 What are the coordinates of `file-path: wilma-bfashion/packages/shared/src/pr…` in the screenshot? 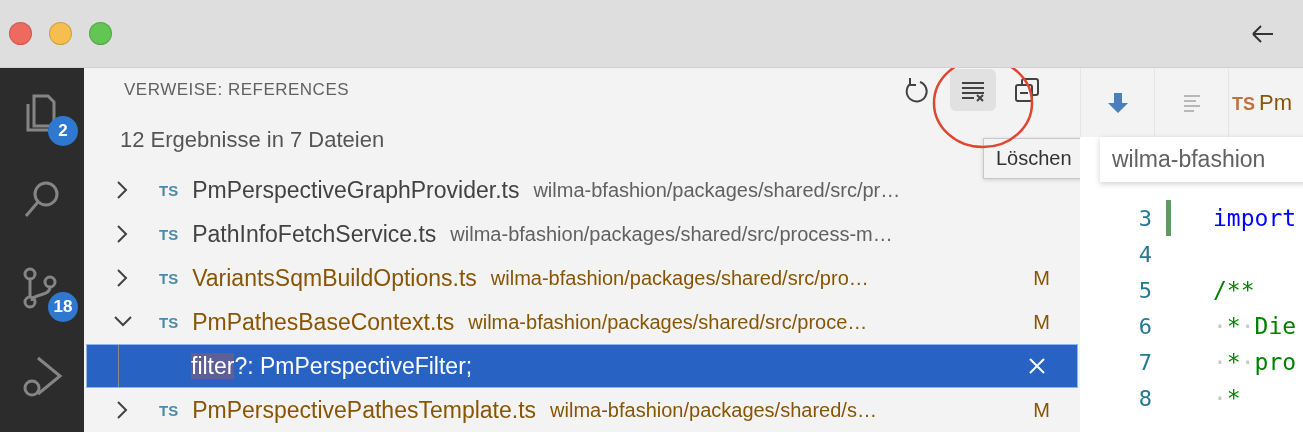 It's located at (717, 190).